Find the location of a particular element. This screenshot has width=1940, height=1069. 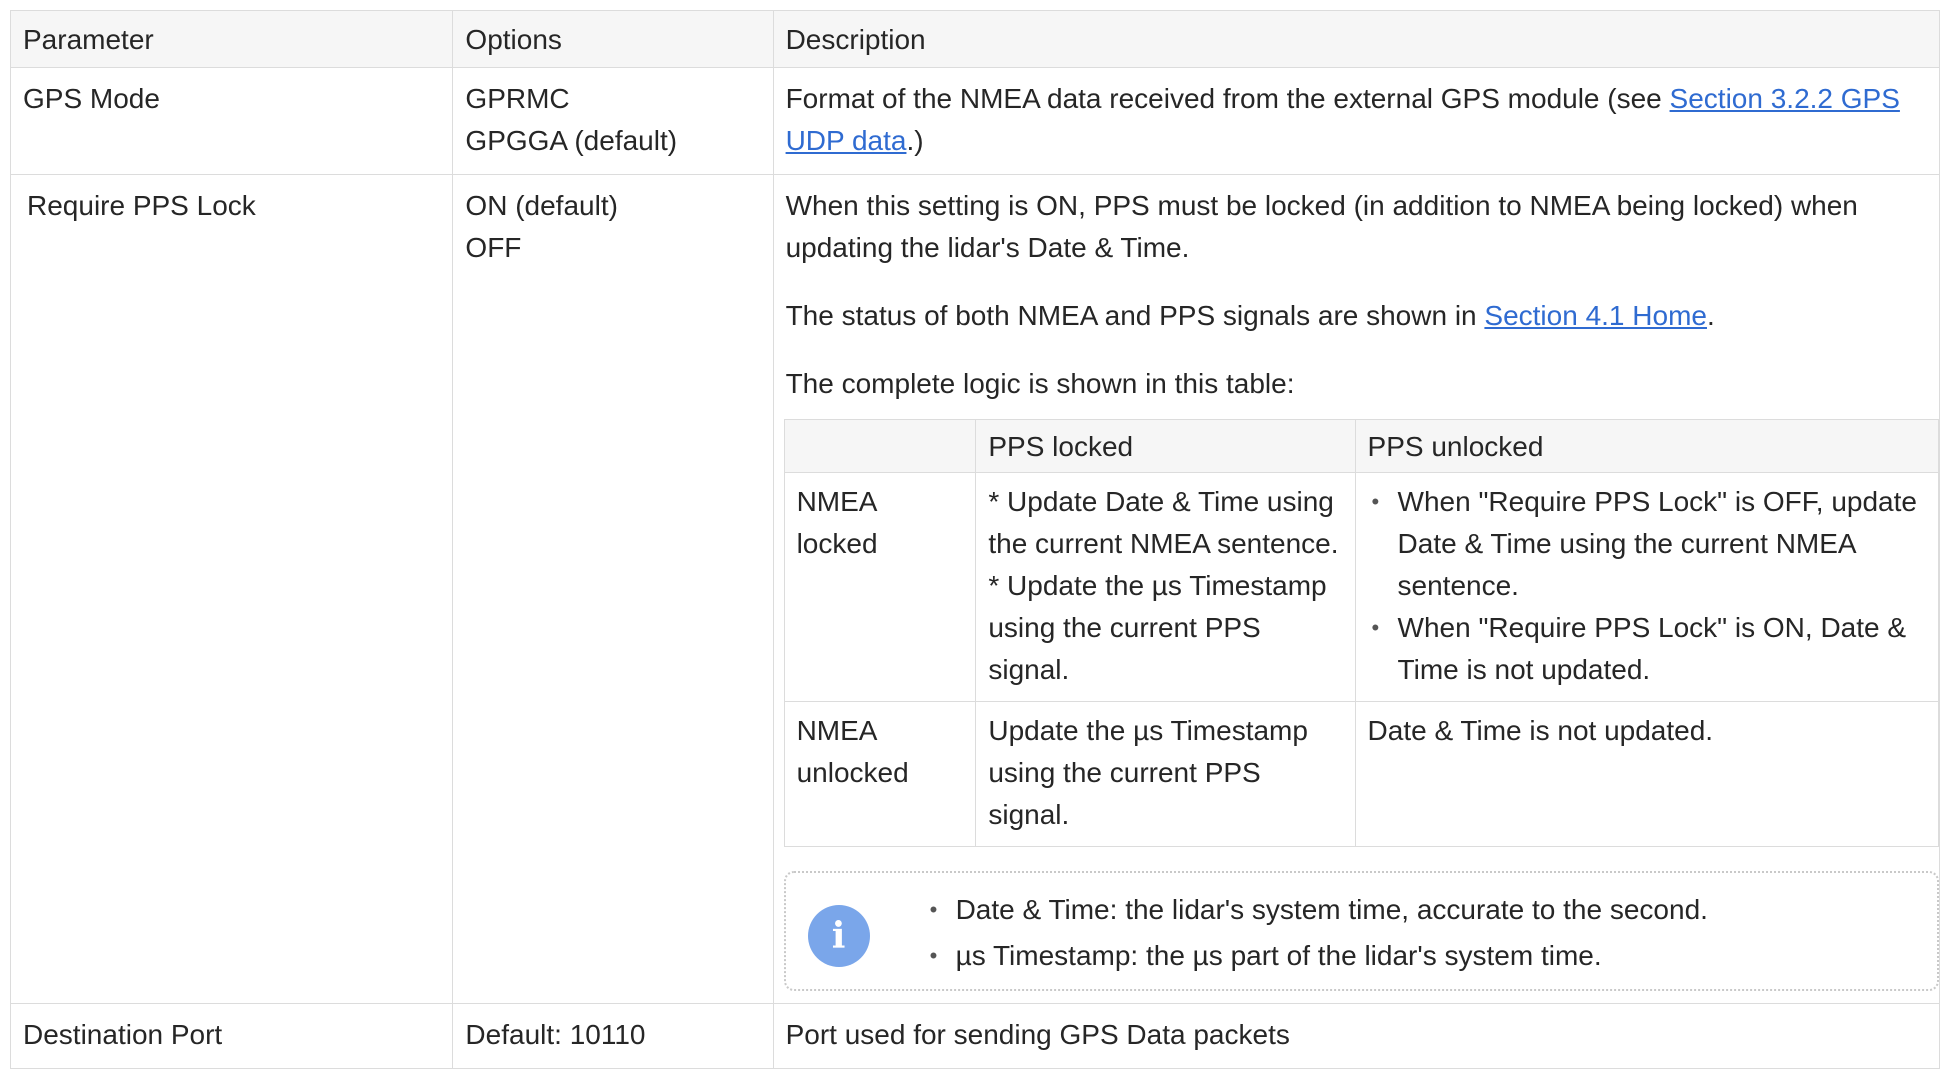

description-text-end: .) is located at coordinates (915, 140).